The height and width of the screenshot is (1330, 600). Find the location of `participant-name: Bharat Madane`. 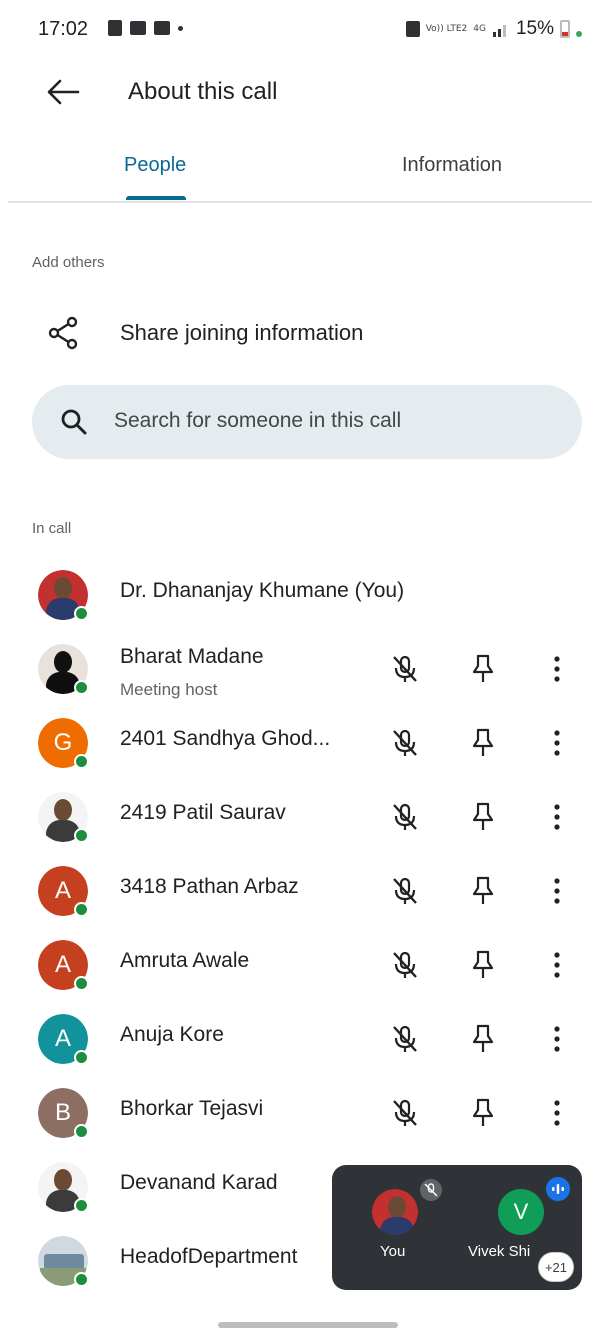

participant-name: Bharat Madane is located at coordinates (192, 656).